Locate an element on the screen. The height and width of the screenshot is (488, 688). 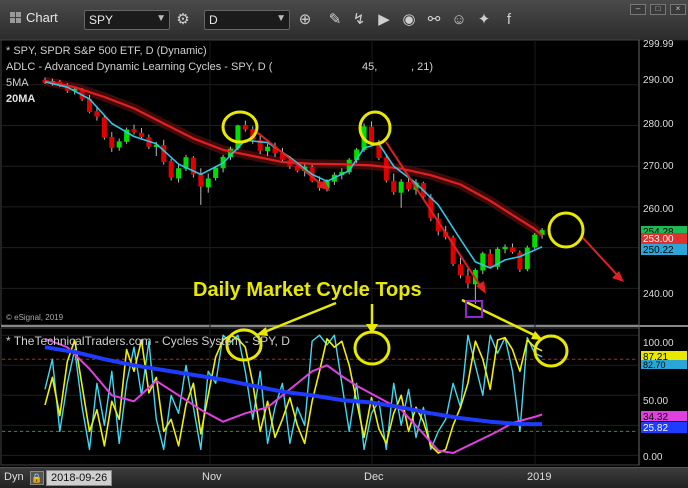
adlc-param-a: 45, is located at coordinates (369, 67).